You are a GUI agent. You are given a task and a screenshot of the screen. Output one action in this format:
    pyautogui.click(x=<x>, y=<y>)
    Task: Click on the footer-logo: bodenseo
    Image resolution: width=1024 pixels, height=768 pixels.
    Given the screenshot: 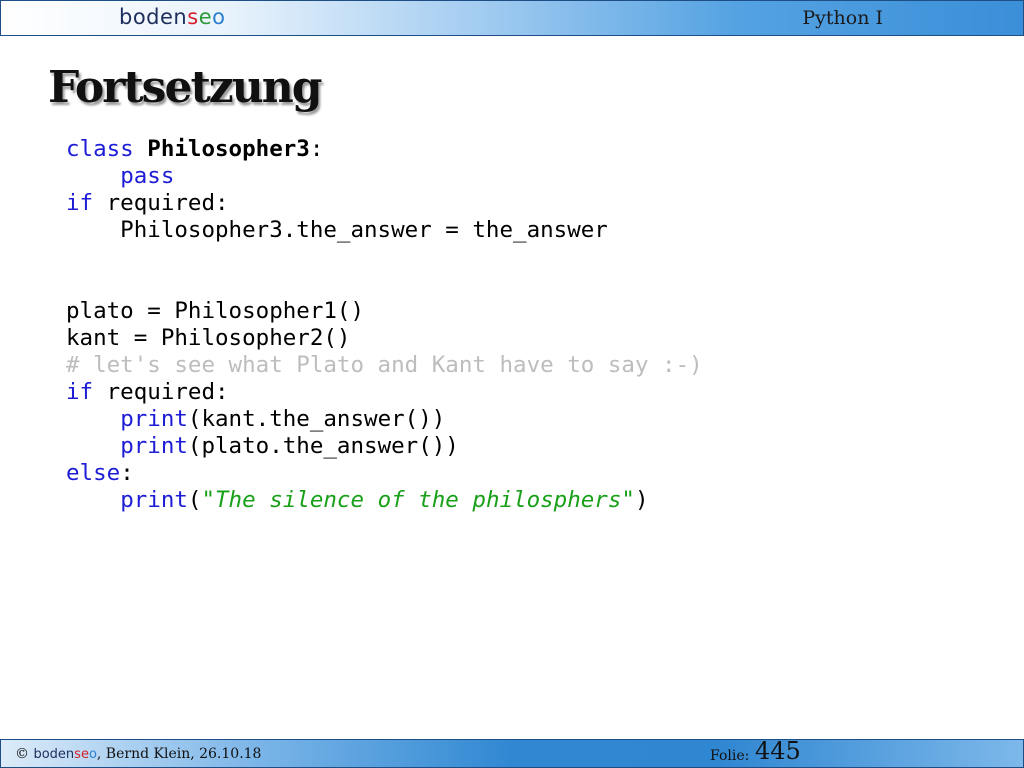 What is the action you would take?
    pyautogui.click(x=64, y=754)
    